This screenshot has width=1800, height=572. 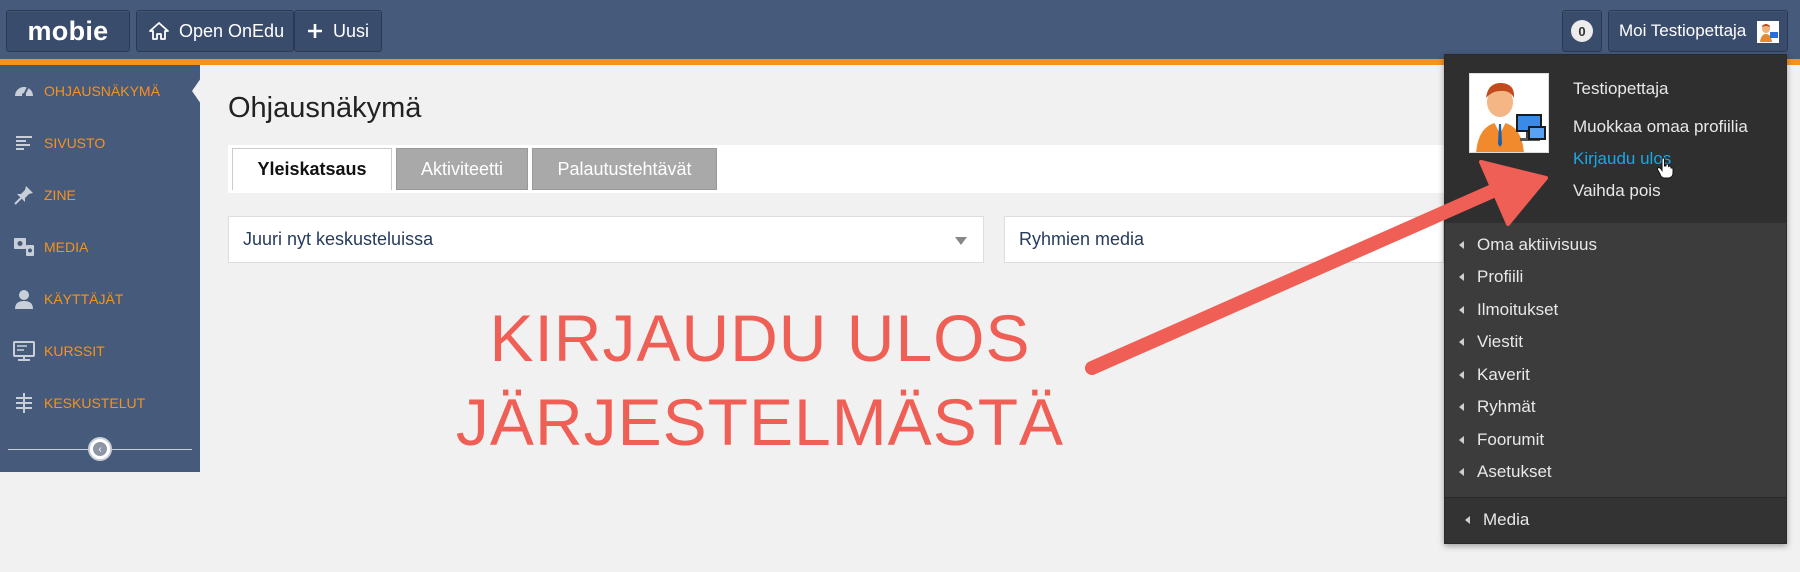 I want to click on menu-item-asetukset: Asetukset, so click(x=1505, y=472).